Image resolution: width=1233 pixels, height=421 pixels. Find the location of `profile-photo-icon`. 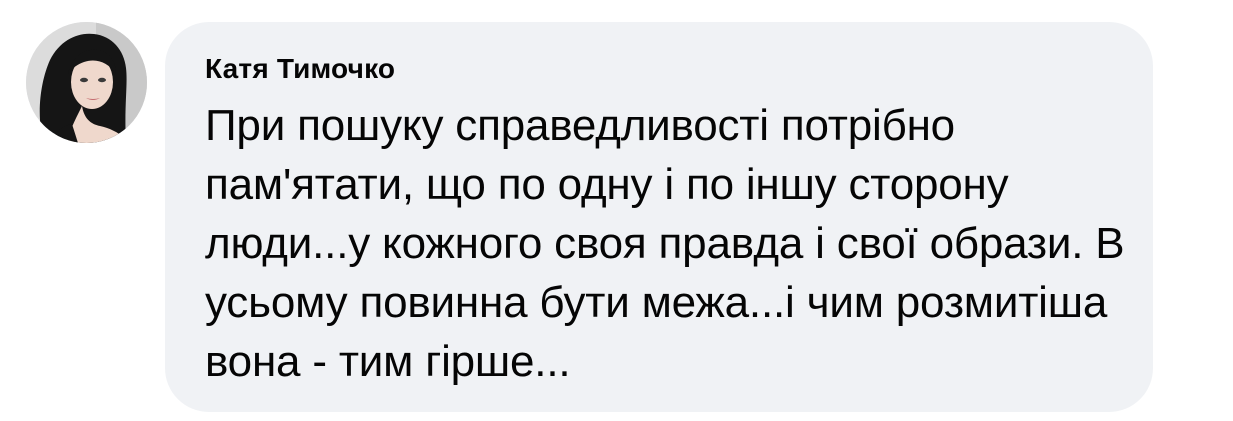

profile-photo-icon is located at coordinates (86, 82).